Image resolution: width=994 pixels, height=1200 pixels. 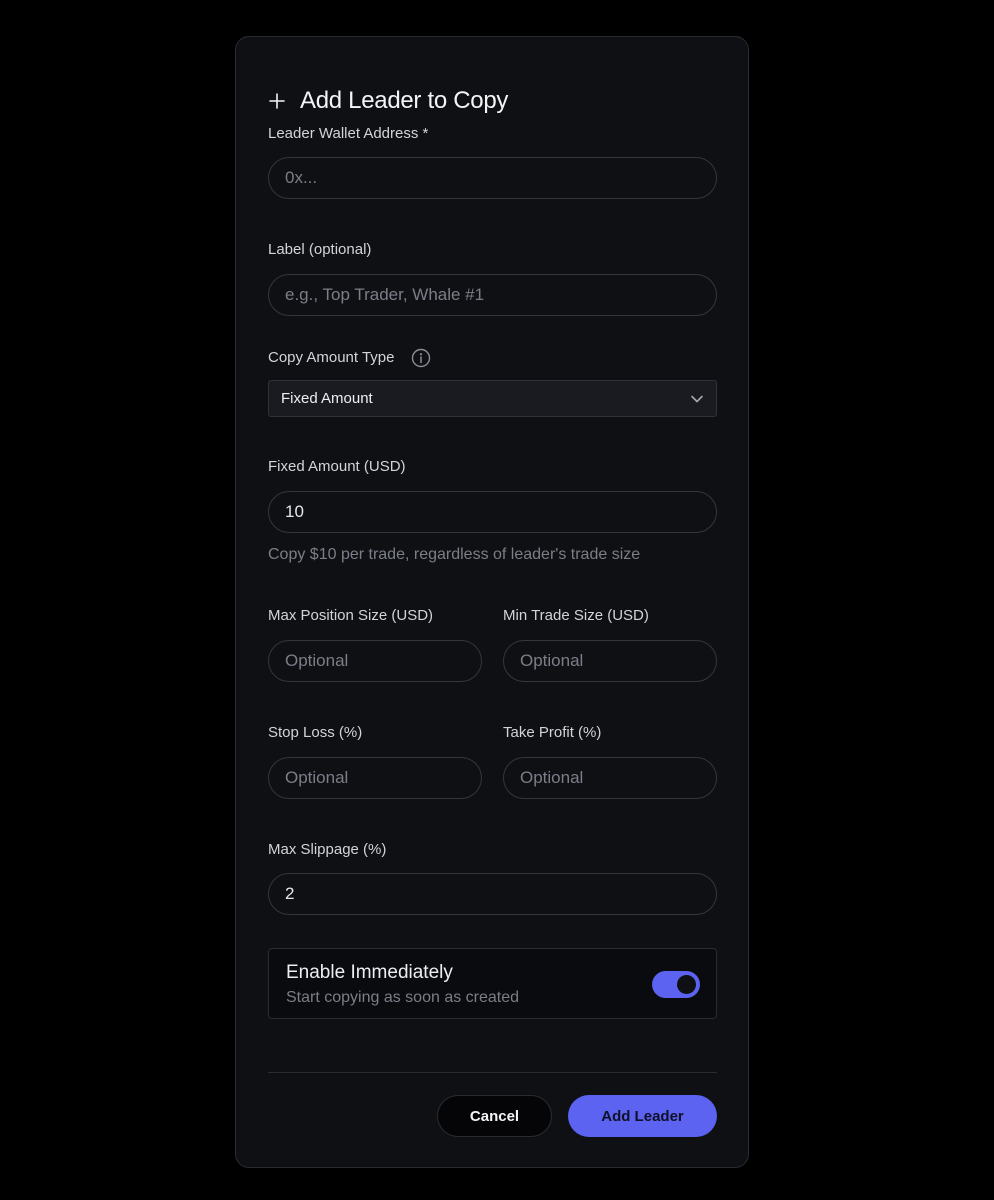 I want to click on enable-subtitle: Start copying as soon as created, so click(x=403, y=997).